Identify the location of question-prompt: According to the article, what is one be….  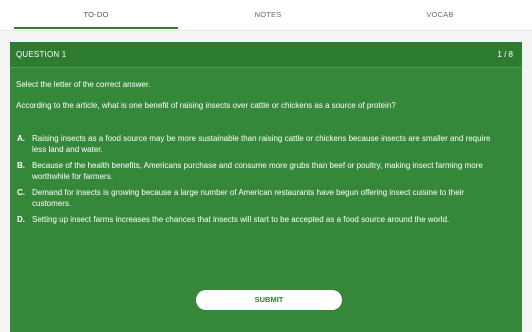
(206, 105).